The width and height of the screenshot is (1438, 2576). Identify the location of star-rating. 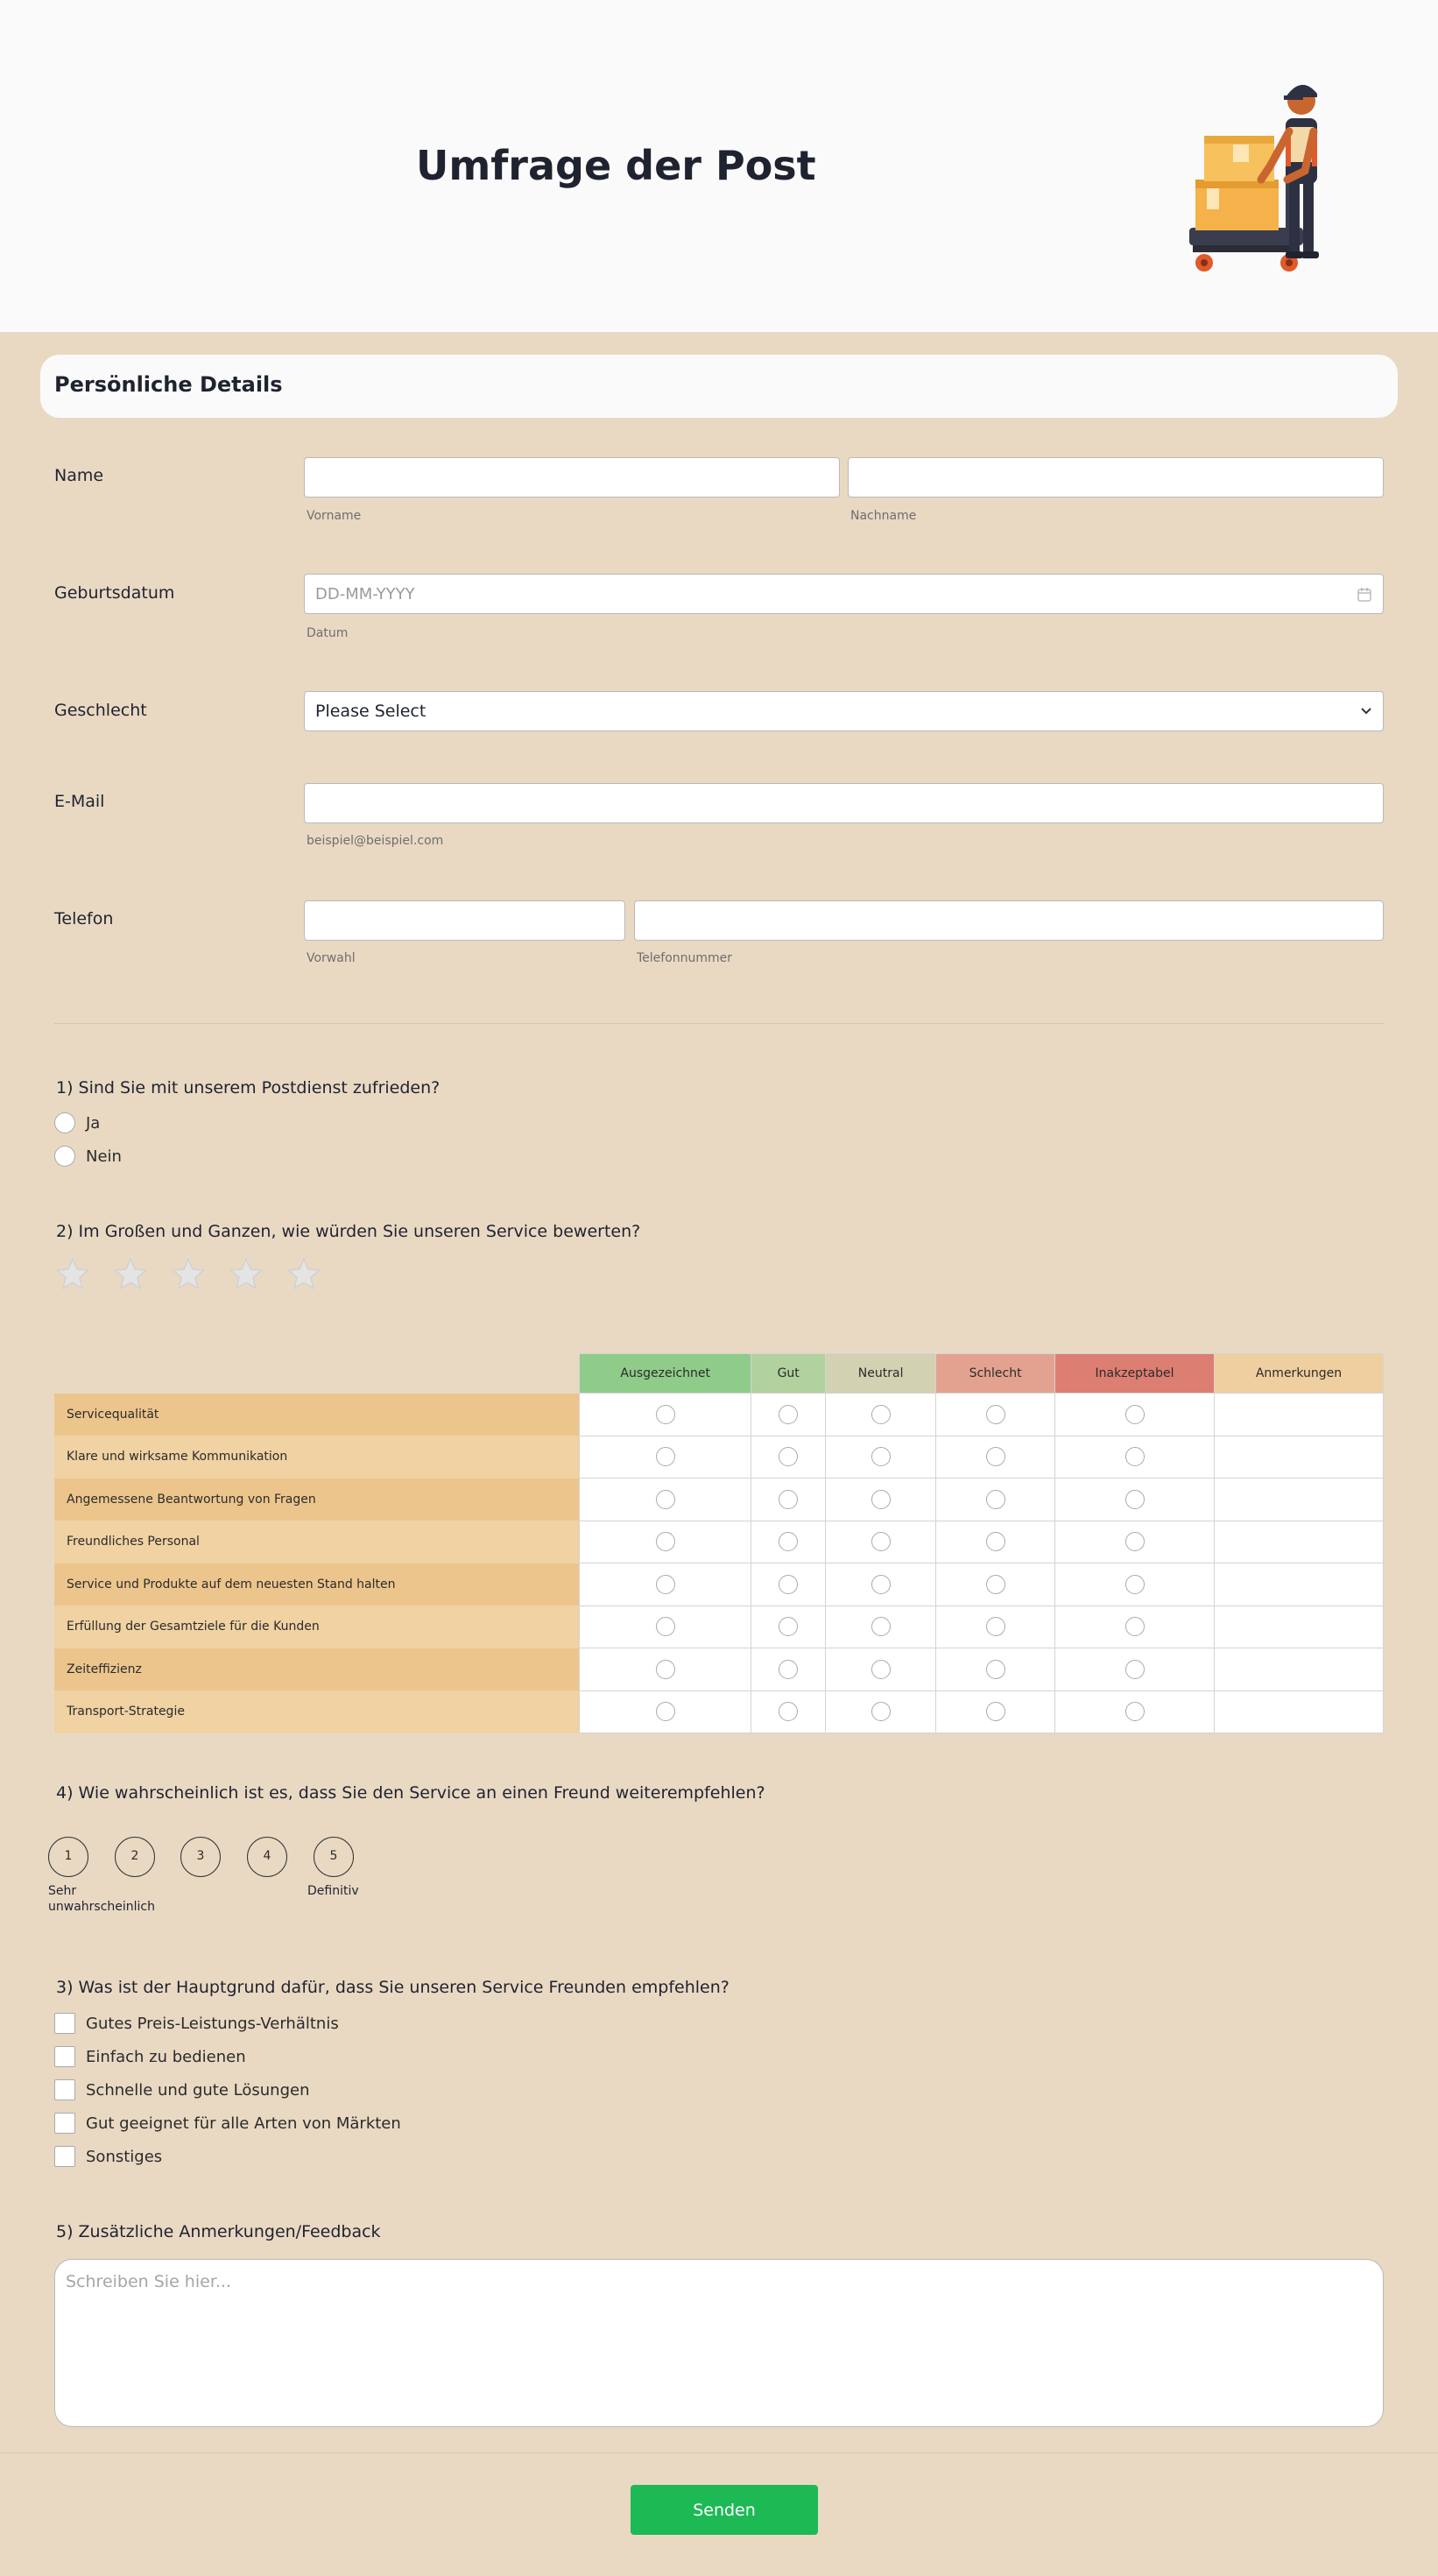
(188, 1274).